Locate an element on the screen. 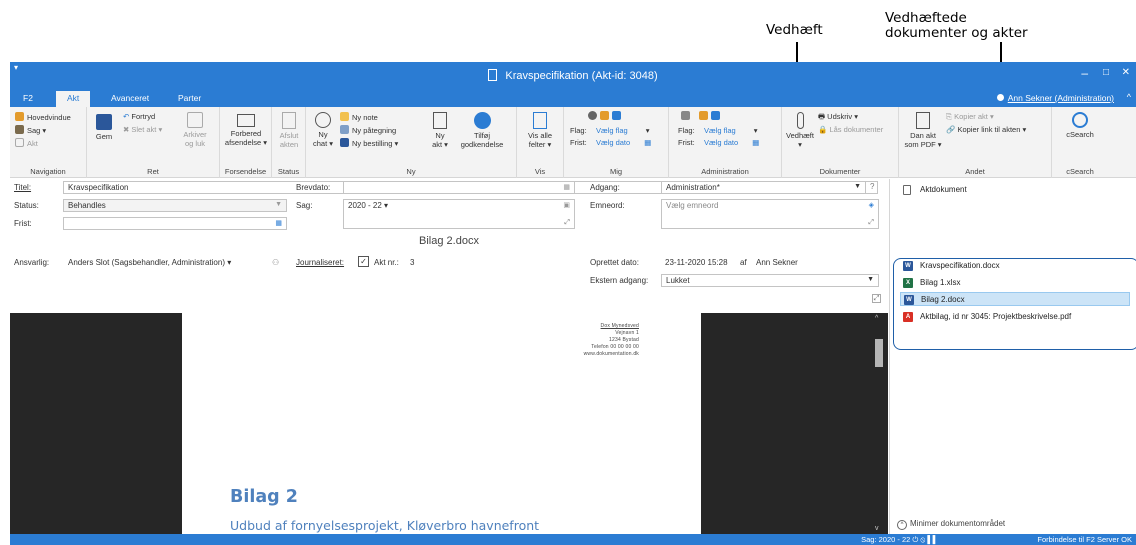  document-icon is located at coordinates (907, 190).